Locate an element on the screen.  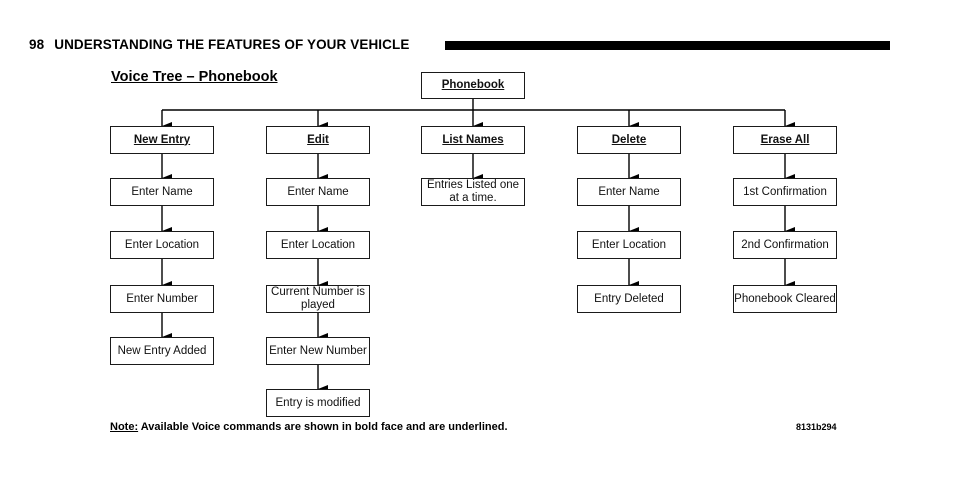
command-node-delete: Delete is located at coordinates (629, 140).